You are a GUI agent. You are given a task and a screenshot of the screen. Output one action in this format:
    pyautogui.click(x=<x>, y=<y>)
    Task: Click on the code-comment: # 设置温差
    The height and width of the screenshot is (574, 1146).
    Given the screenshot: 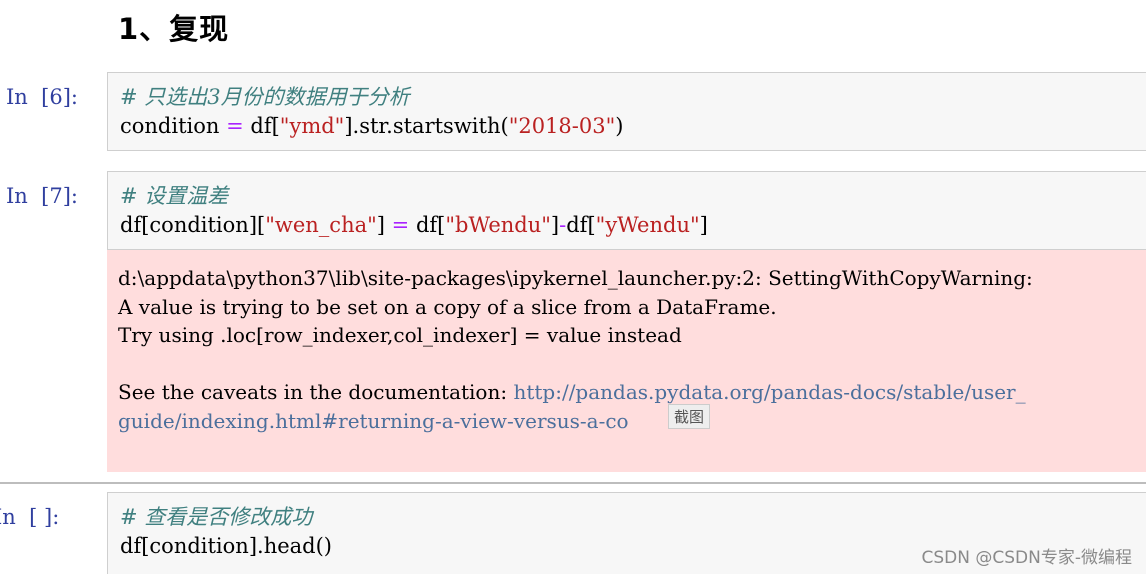 What is the action you would take?
    pyautogui.click(x=174, y=196)
    